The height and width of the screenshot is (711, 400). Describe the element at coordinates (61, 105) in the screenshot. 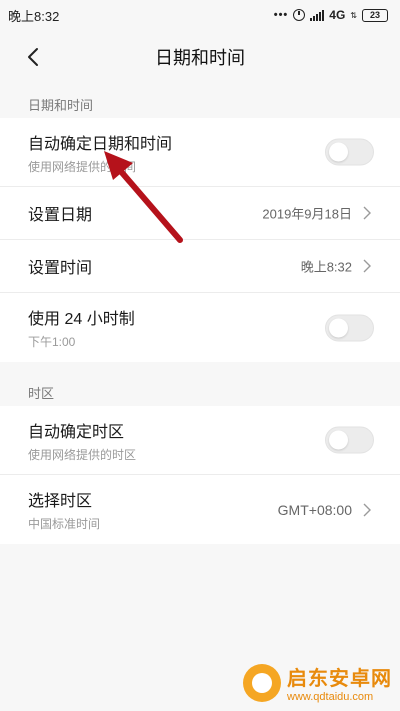

I see `section-label-datetime: 日期和时间` at that location.